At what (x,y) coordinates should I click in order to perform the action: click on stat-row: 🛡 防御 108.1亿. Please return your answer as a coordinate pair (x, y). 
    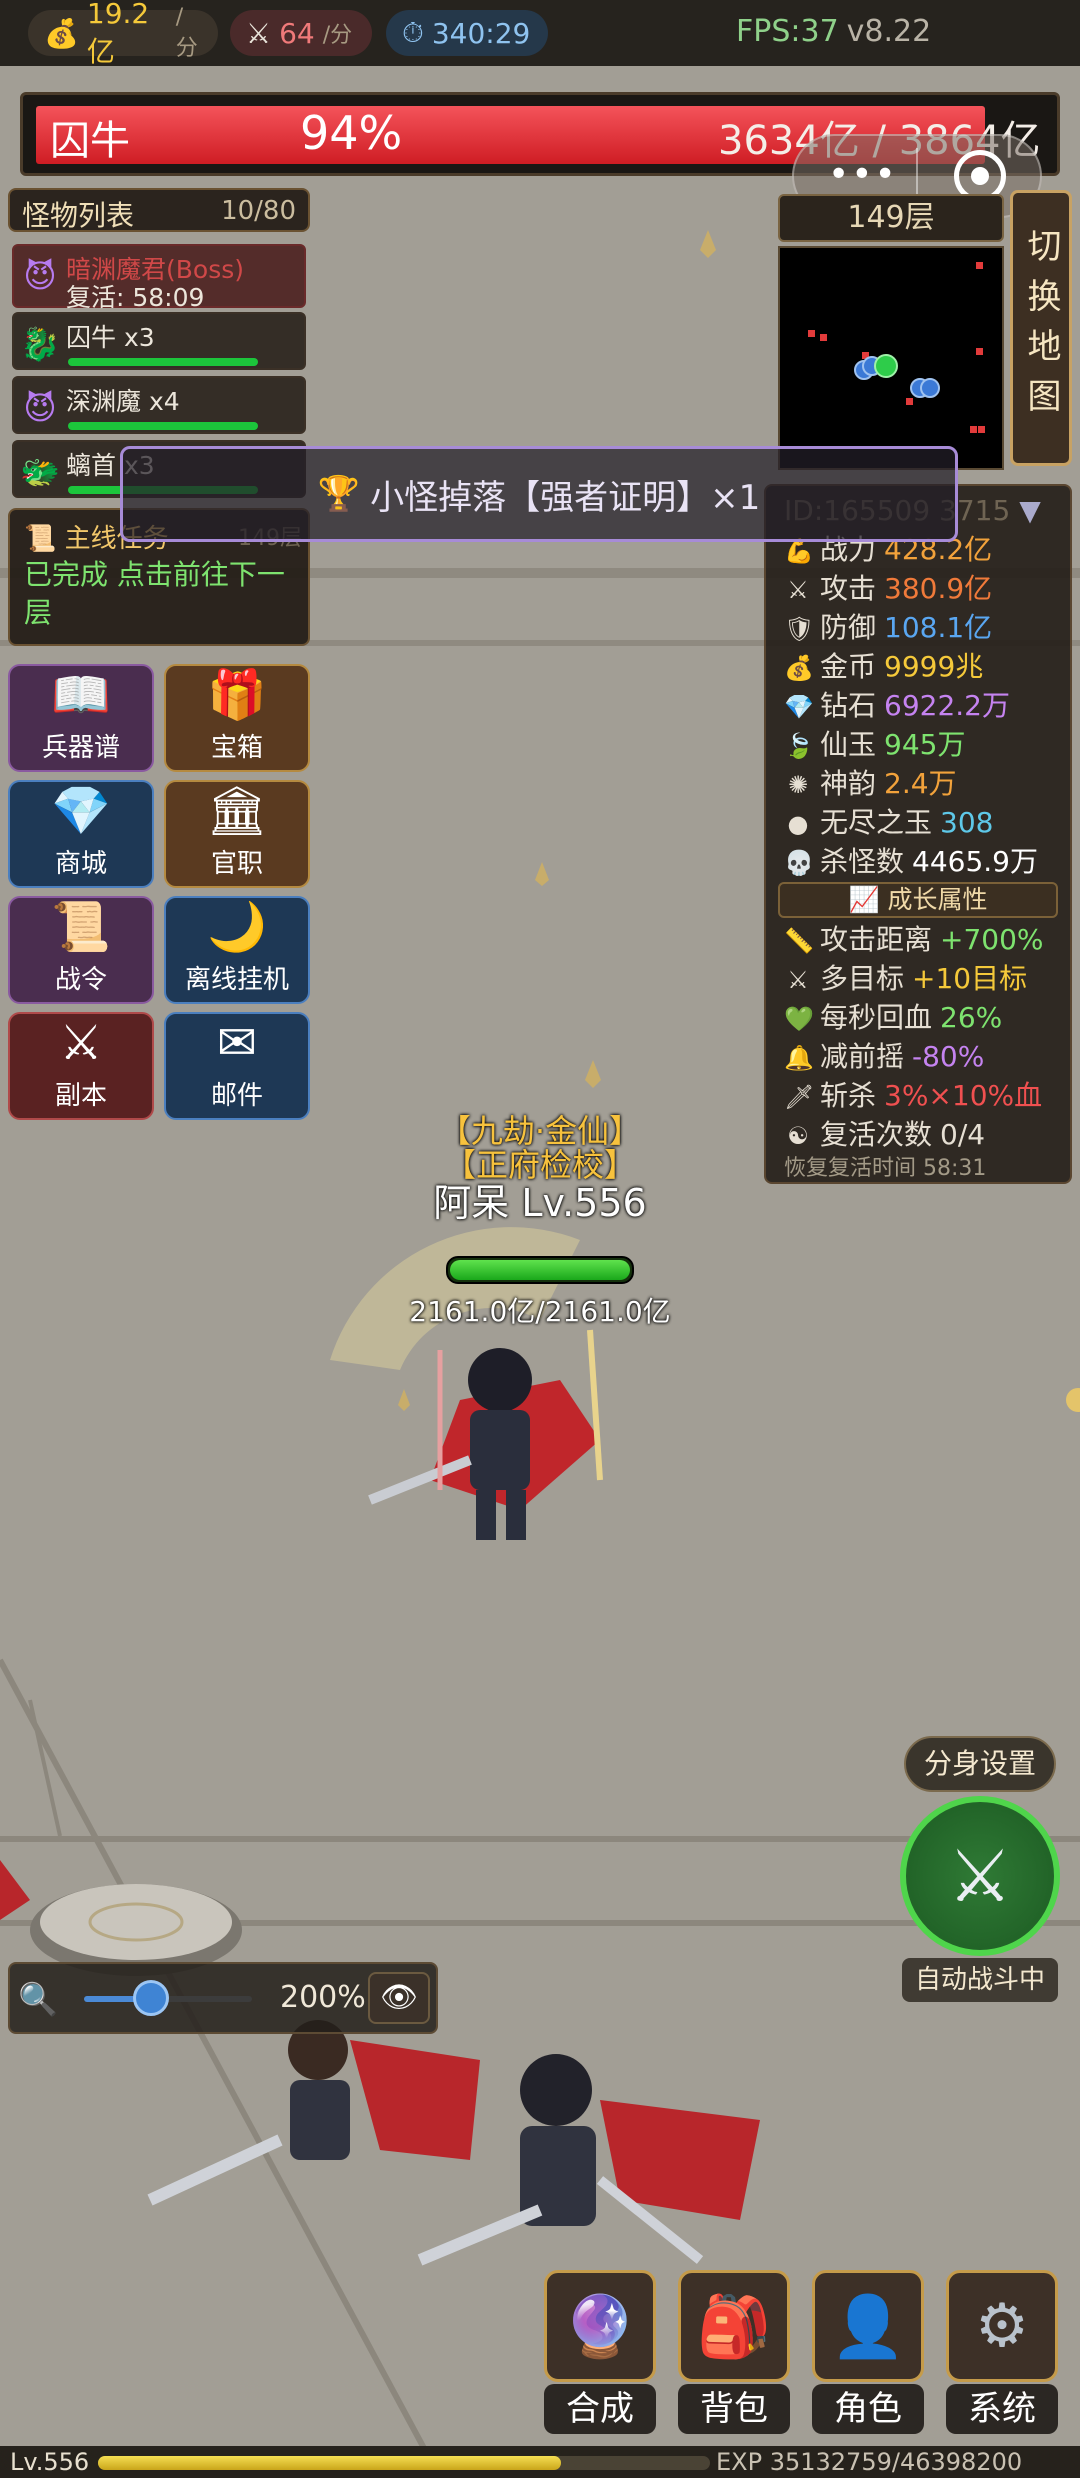
    Looking at the image, I should click on (888, 626).